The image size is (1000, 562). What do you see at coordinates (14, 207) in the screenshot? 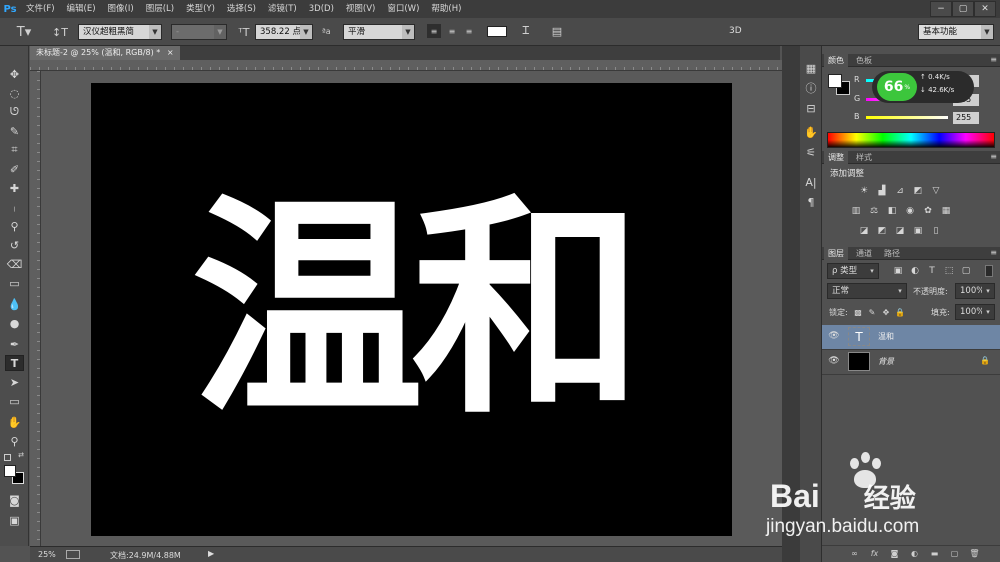
I see `brush-tool-icon: ᛧ` at bounding box center [14, 207].